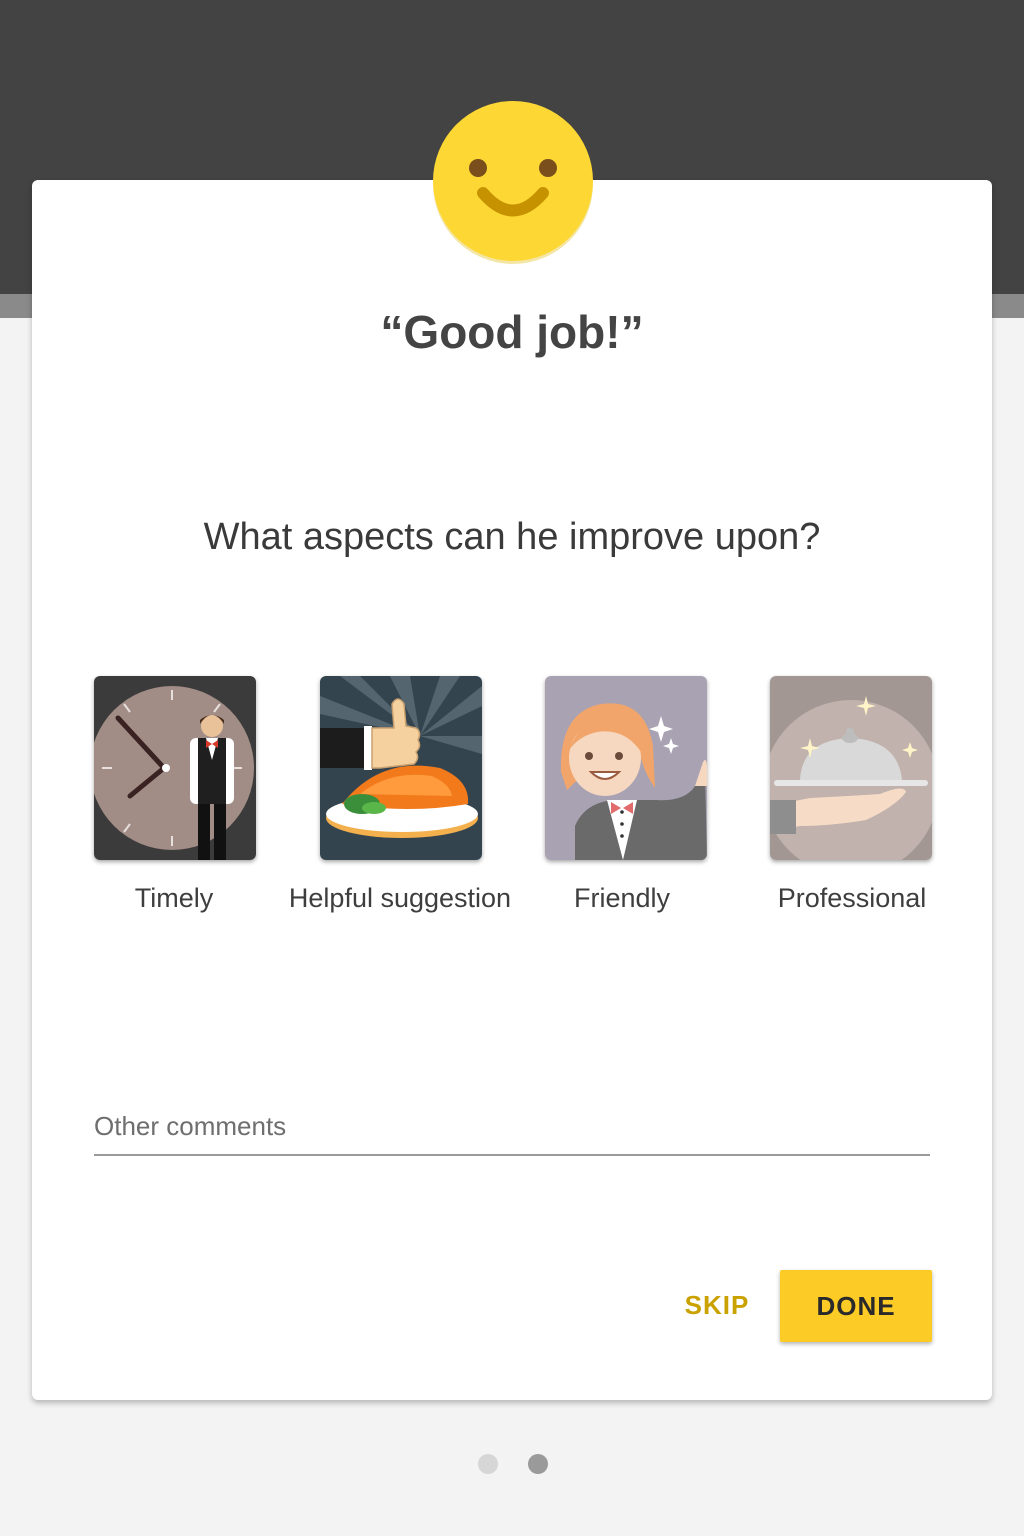  I want to click on aspect-tile-timely, so click(175, 768).